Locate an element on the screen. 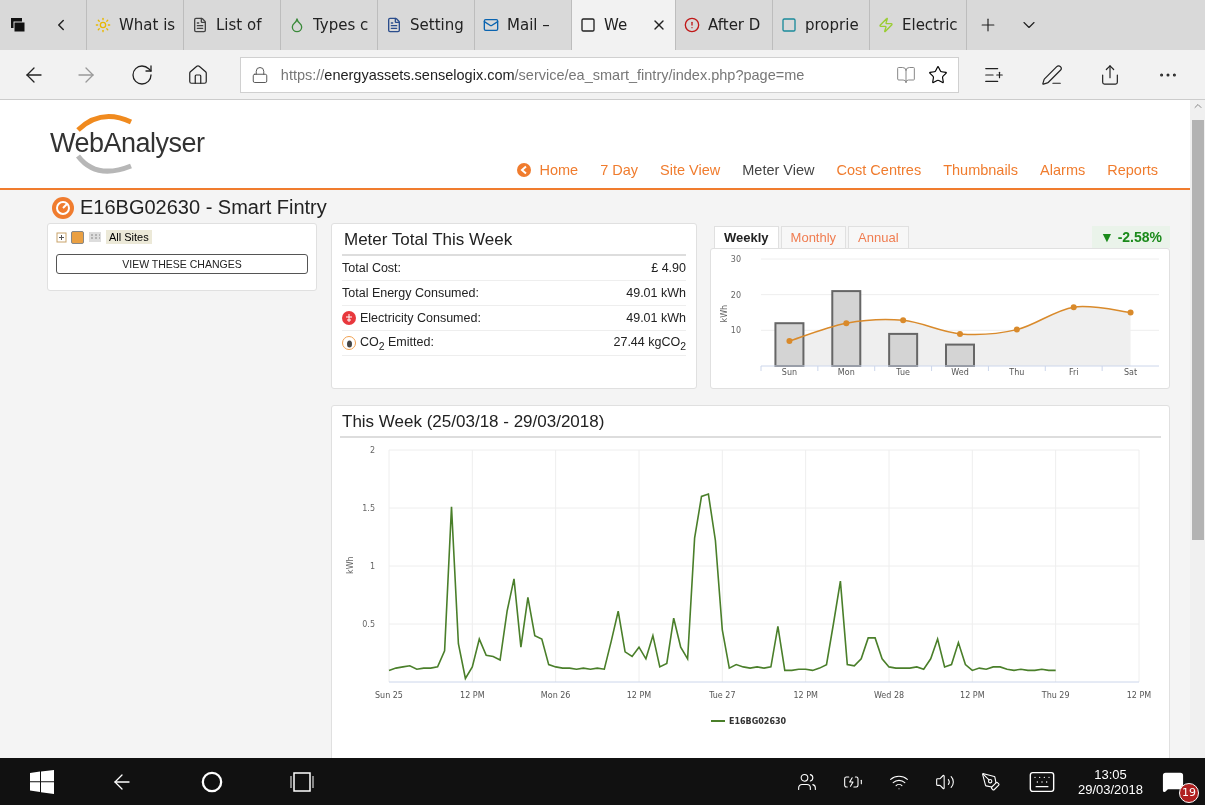  row-label: Electricity Consumed: is located at coordinates (420, 318).